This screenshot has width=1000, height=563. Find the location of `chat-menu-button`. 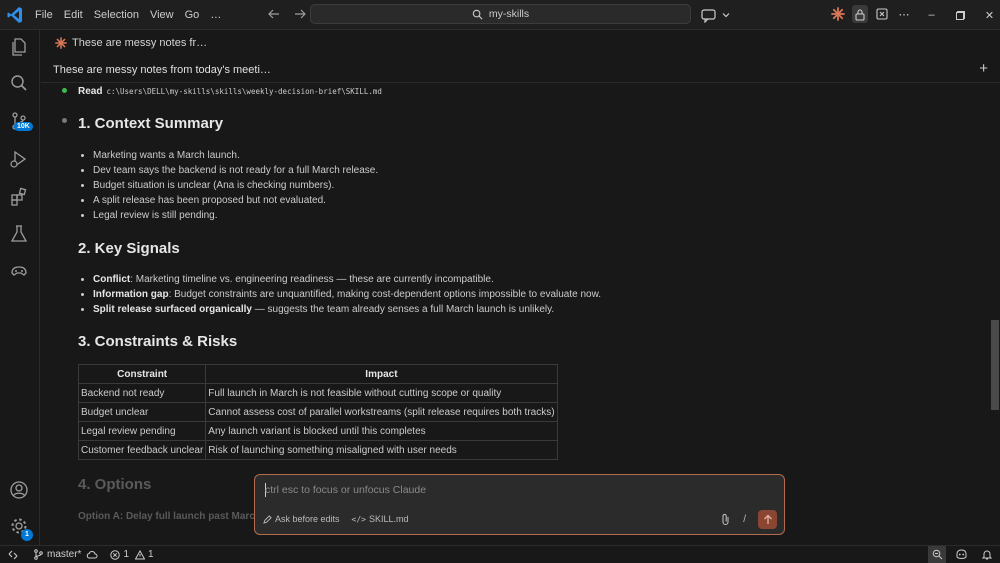

chat-menu-button is located at coordinates (719, 14).